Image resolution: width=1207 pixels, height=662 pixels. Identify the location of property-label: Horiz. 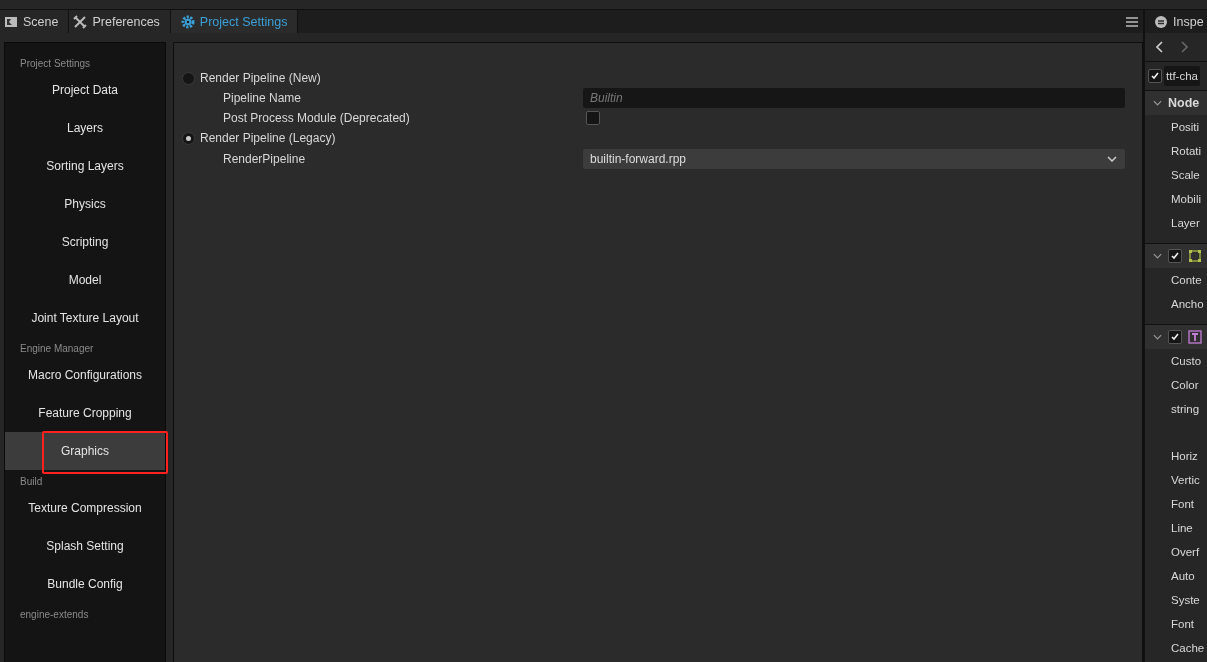
(1184, 456).